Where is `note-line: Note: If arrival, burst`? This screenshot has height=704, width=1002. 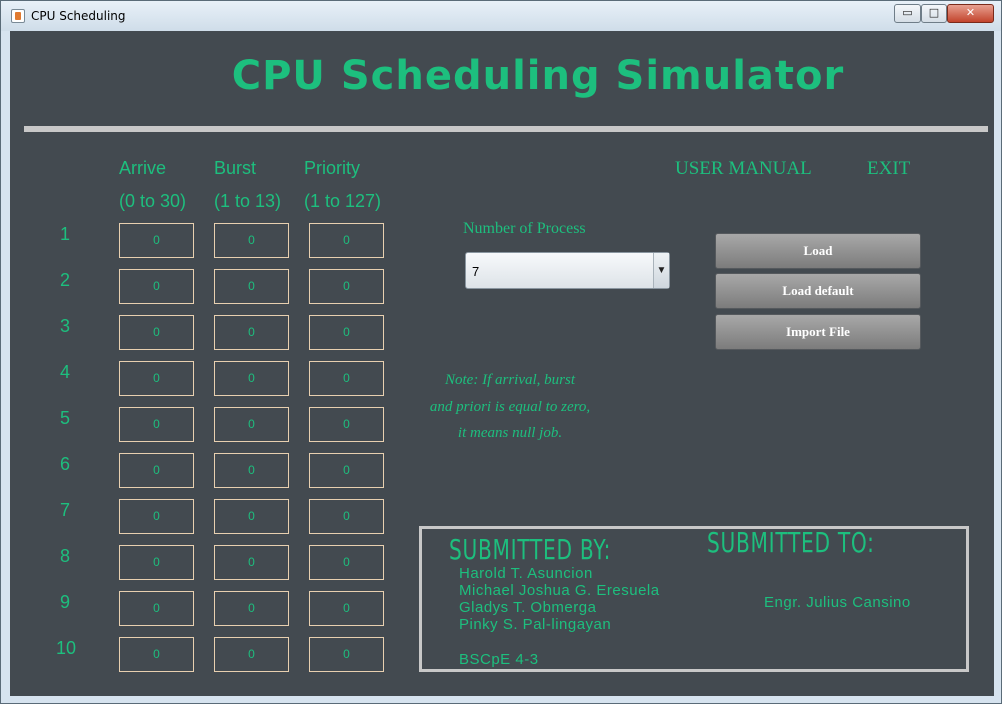 note-line: Note: If arrival, burst is located at coordinates (510, 380).